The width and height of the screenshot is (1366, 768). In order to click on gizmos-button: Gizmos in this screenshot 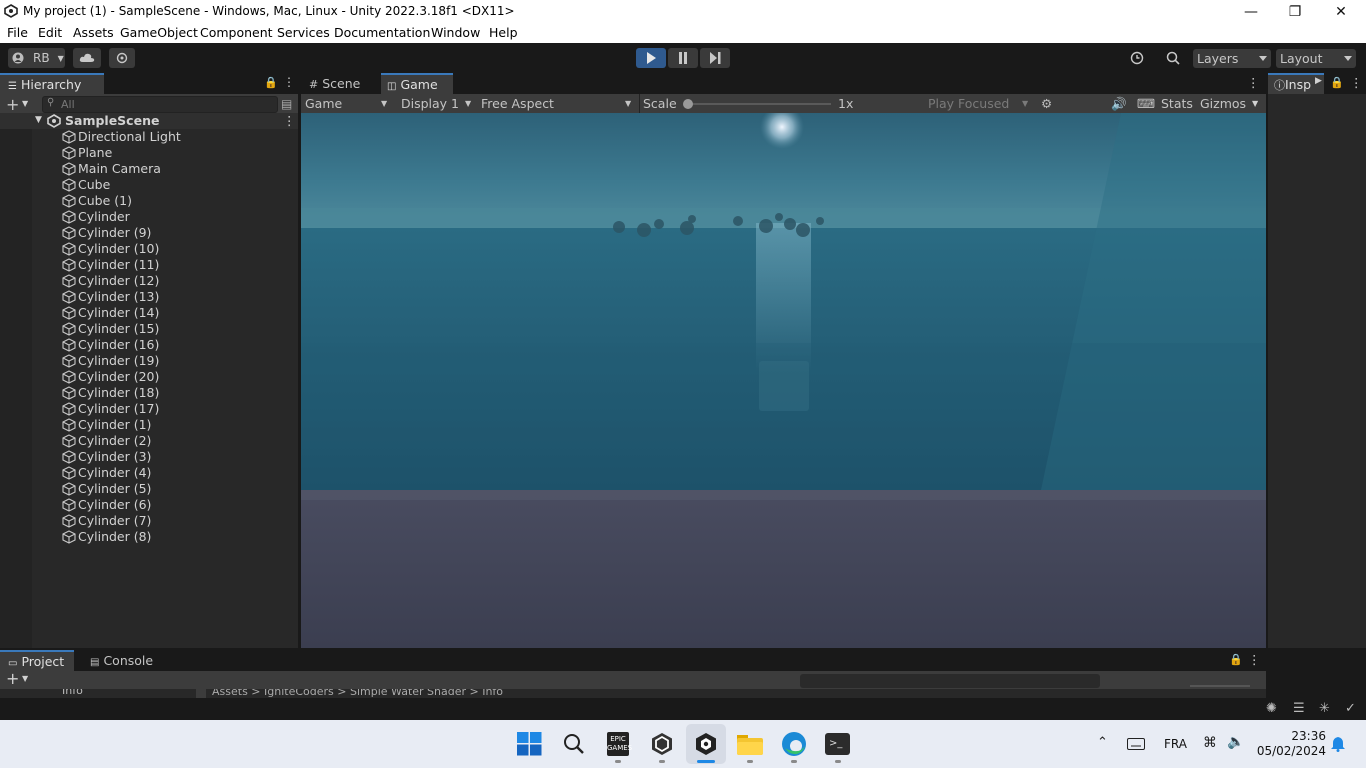, I will do `click(1223, 103)`.